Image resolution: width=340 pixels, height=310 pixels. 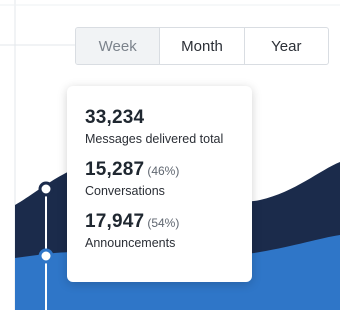 I want to click on total-label: Messages delivered total, so click(x=154, y=139).